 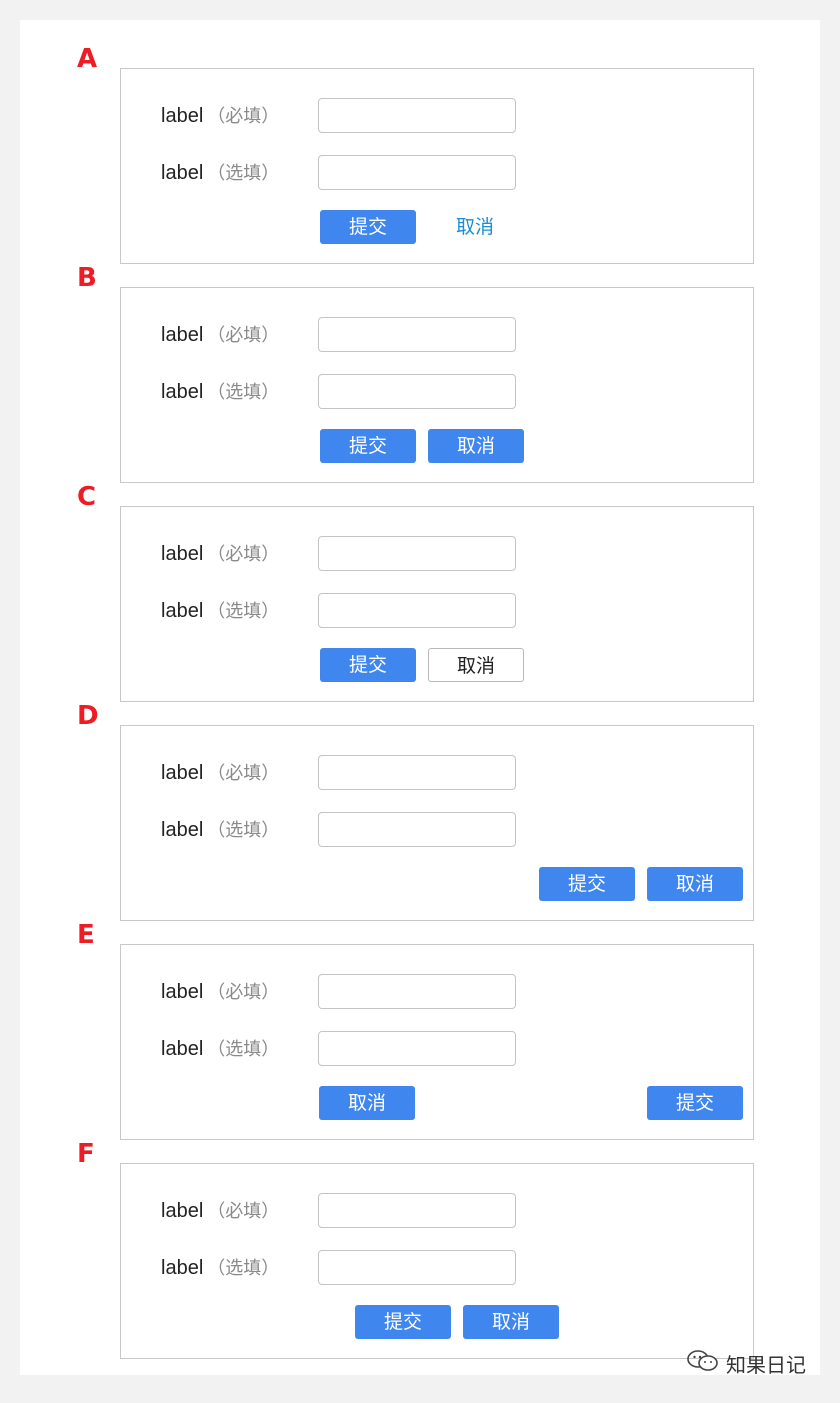 I want to click on variant-letter: E, so click(x=86, y=935).